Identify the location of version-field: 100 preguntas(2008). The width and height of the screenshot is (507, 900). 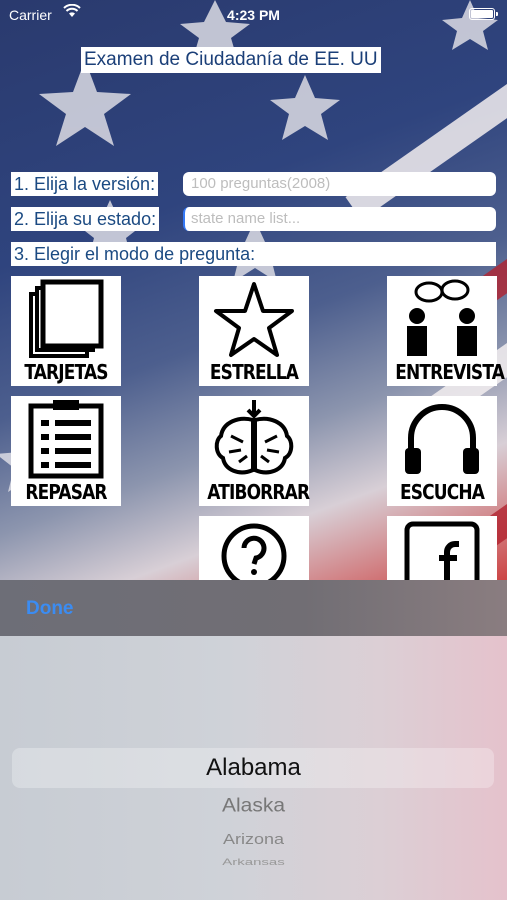
(339, 184).